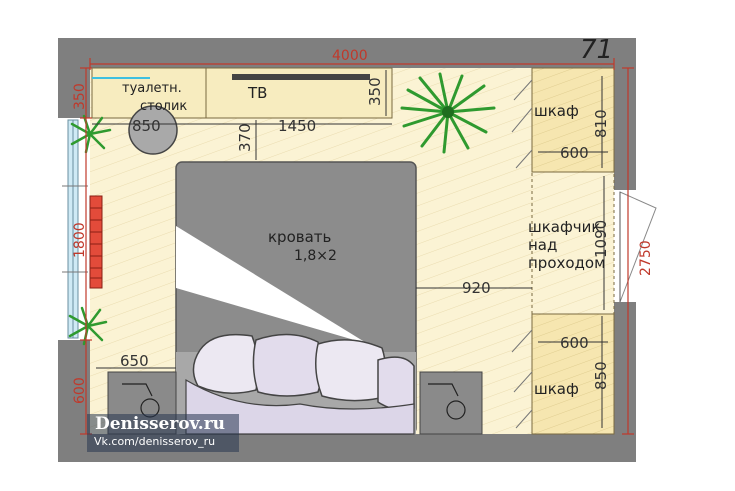  I want to click on nightstand-right, so click(451, 403).